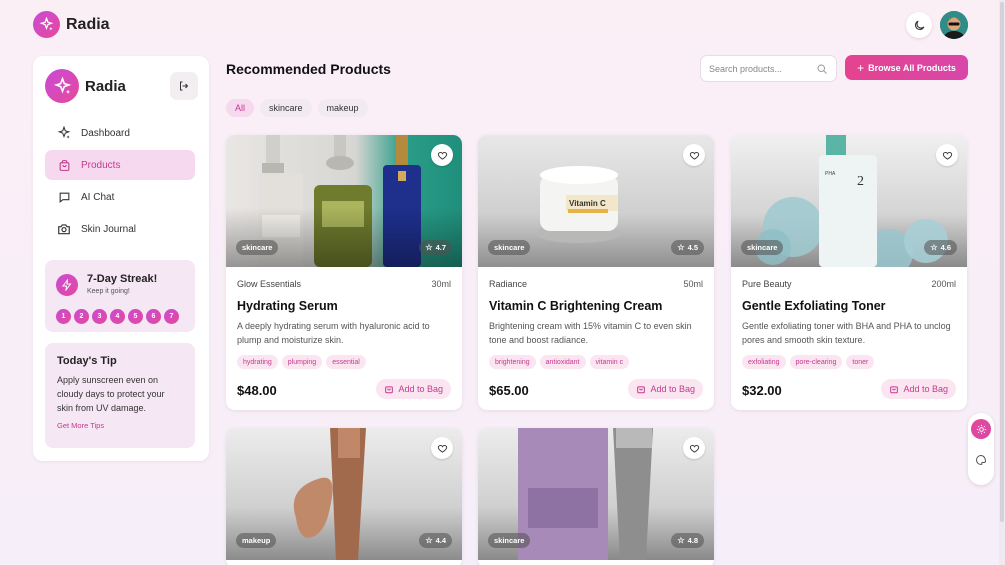 The width and height of the screenshot is (1005, 565). What do you see at coordinates (184, 86) in the screenshot?
I see `logout-button` at bounding box center [184, 86].